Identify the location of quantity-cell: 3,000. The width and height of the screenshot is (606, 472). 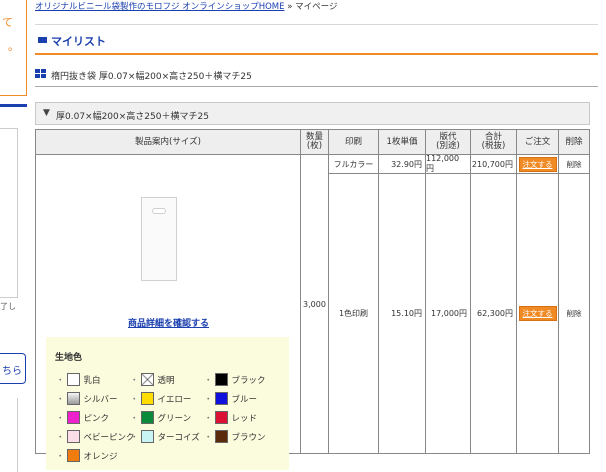
(315, 304).